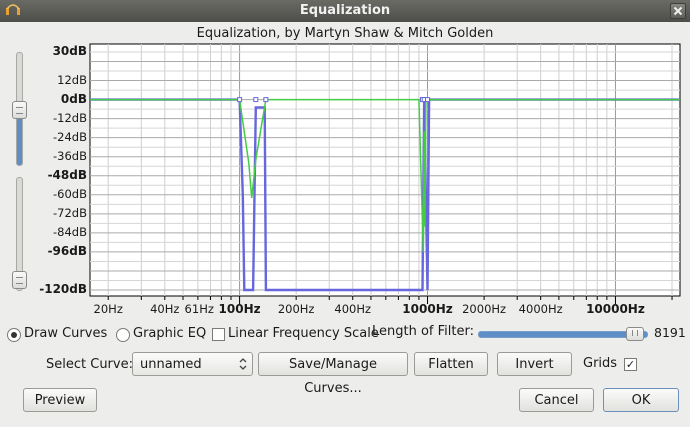 This screenshot has width=690, height=427. I want to click on filter-length-value: 8191, so click(670, 332).